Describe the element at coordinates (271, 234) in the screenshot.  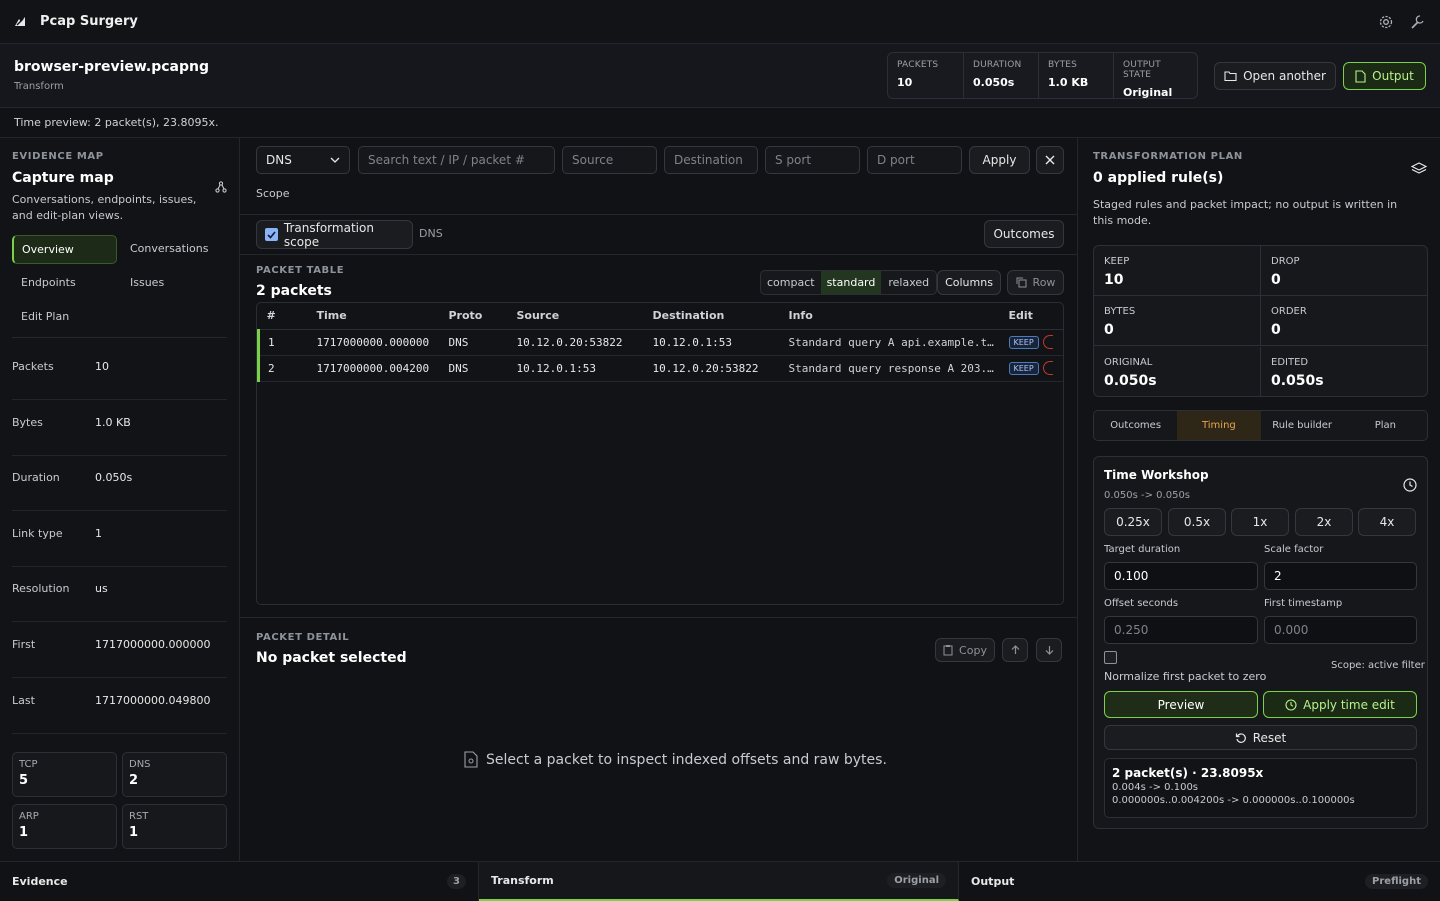
I see `checkbox-checked-icon` at that location.